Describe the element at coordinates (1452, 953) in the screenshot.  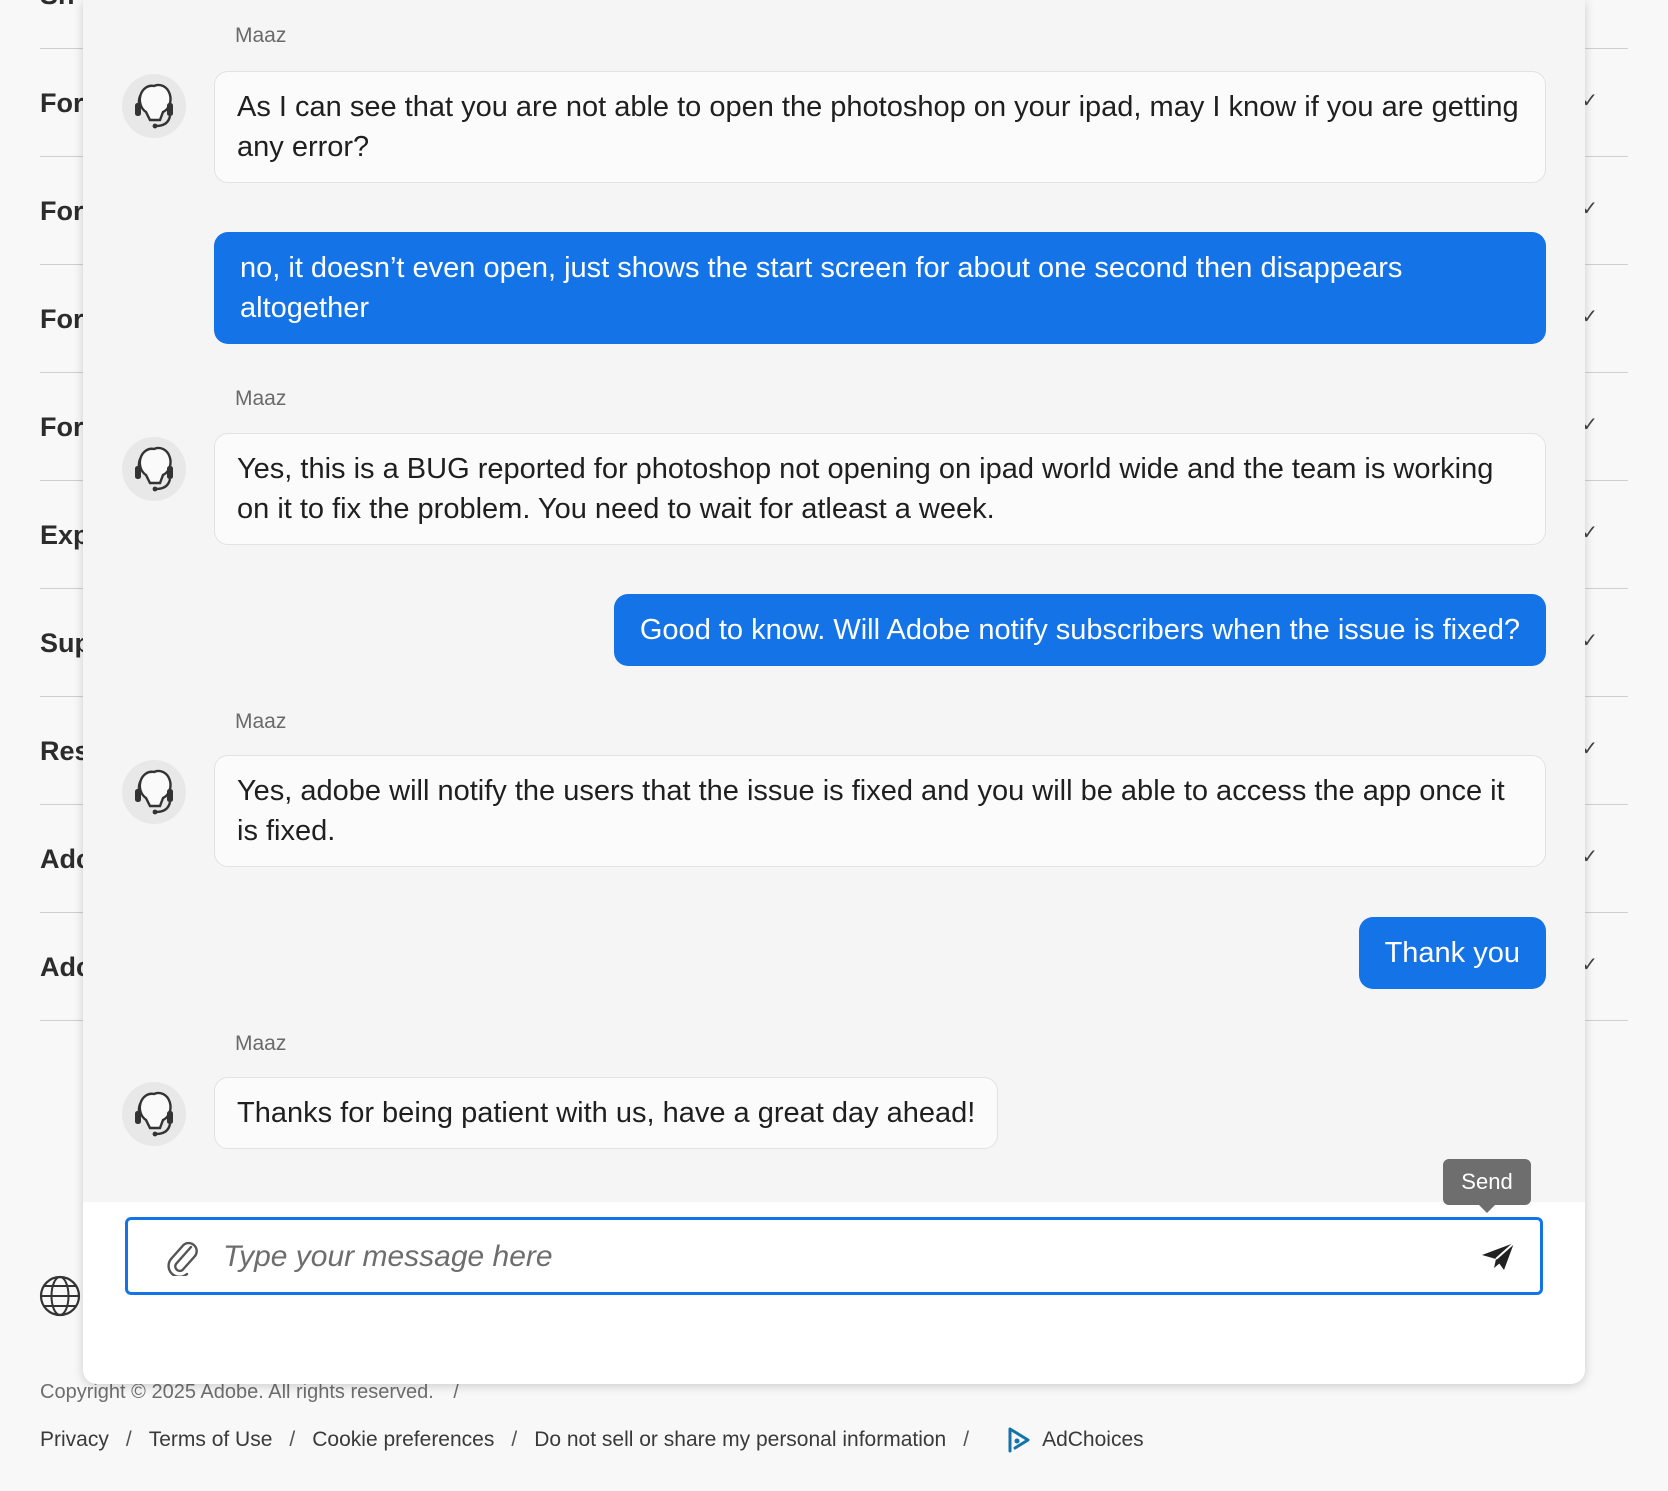
I see `user-message: Thank you` at that location.